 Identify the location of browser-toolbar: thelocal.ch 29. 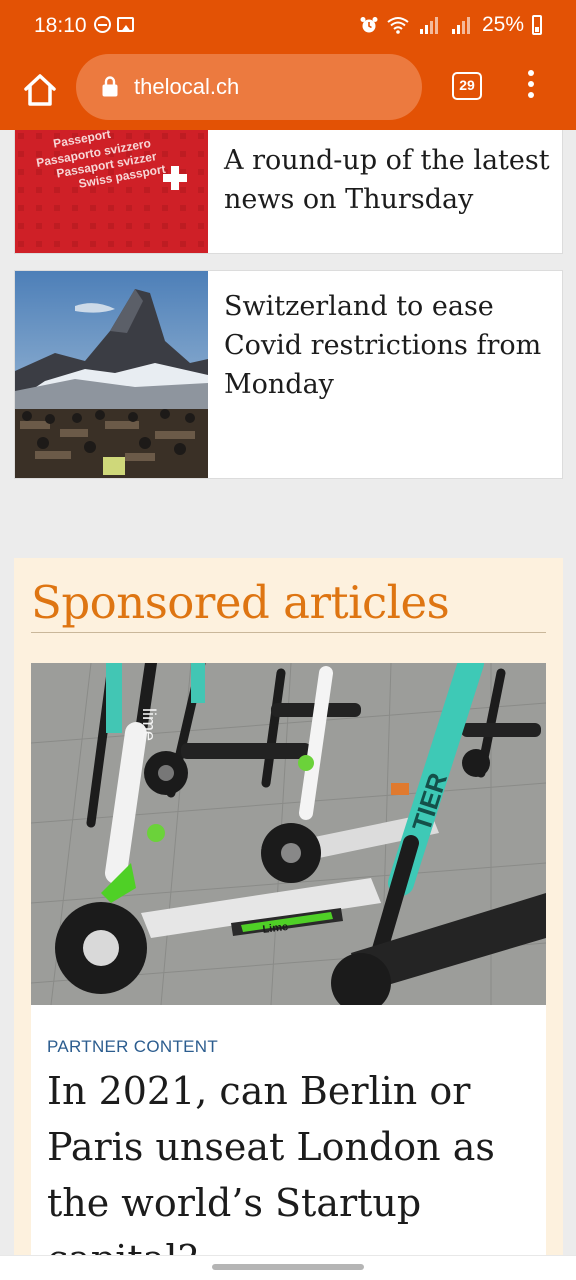
(288, 91).